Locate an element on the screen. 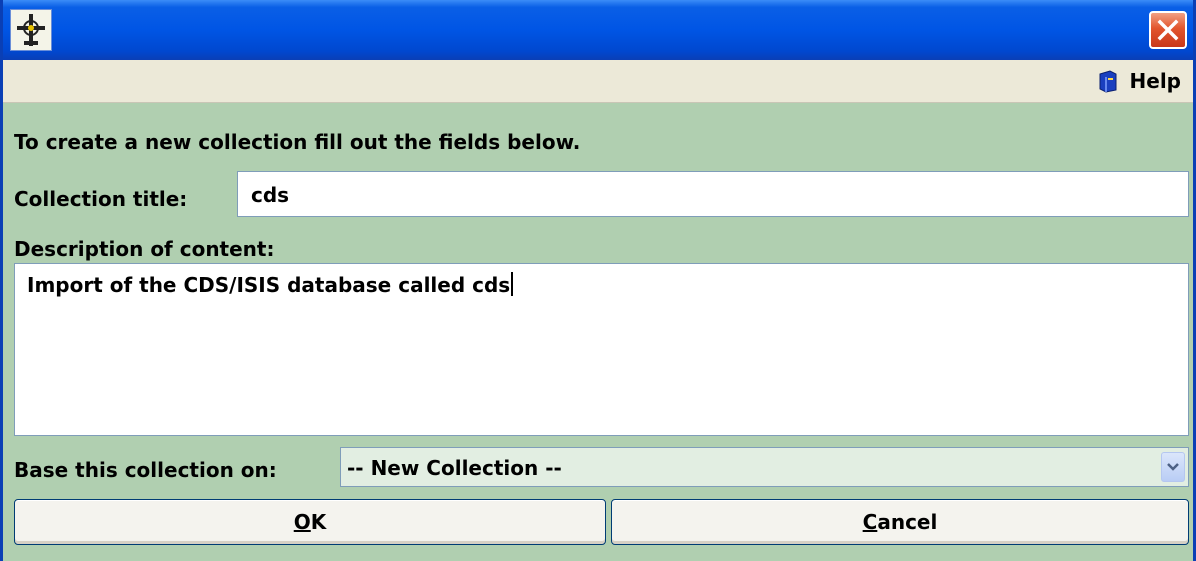 The width and height of the screenshot is (1196, 561). collection-title-label: Collection title: is located at coordinates (101, 199).